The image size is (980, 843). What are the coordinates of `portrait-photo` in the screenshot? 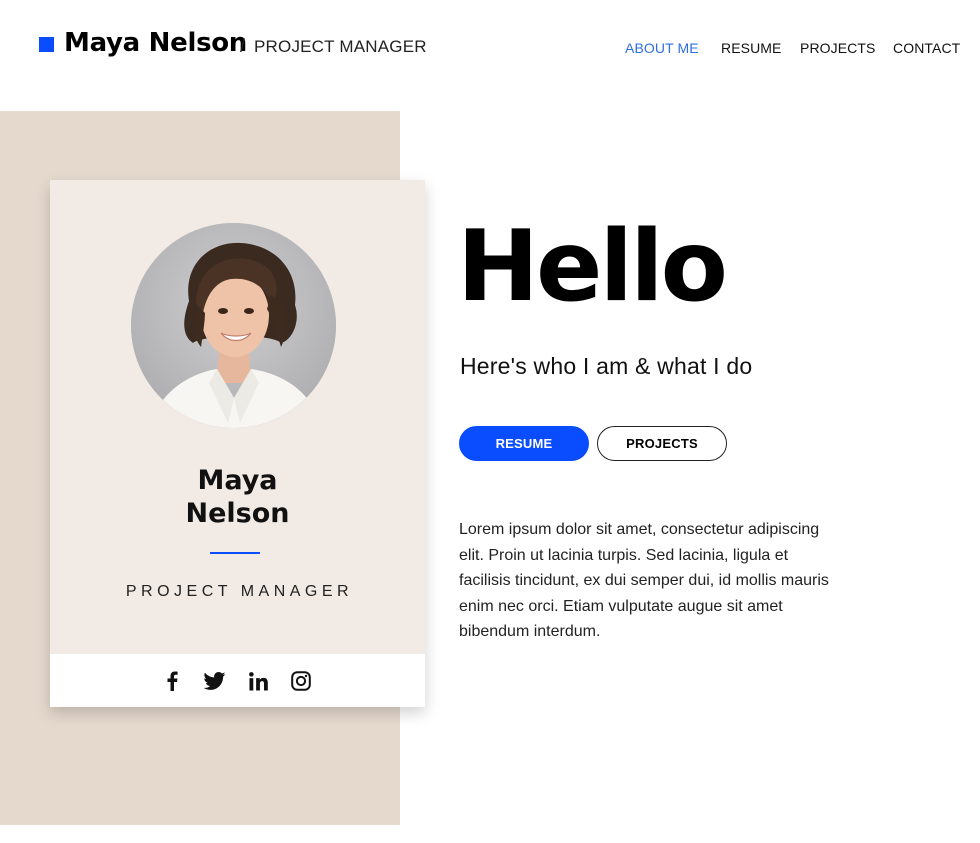 It's located at (233, 325).